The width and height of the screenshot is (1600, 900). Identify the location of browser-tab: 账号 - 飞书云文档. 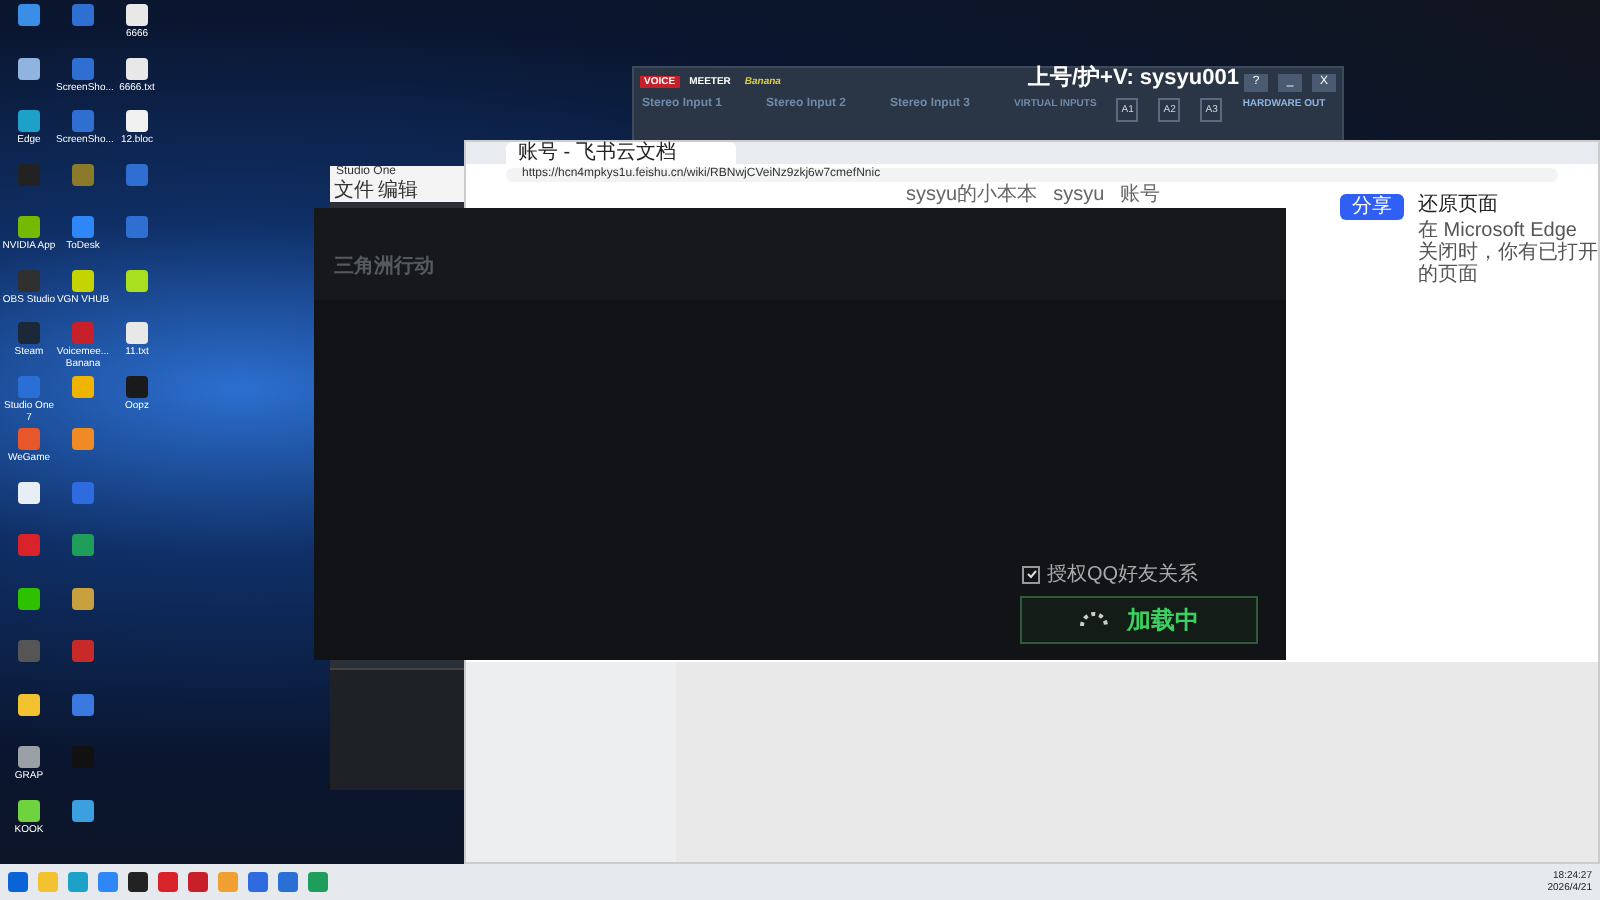
(621, 153).